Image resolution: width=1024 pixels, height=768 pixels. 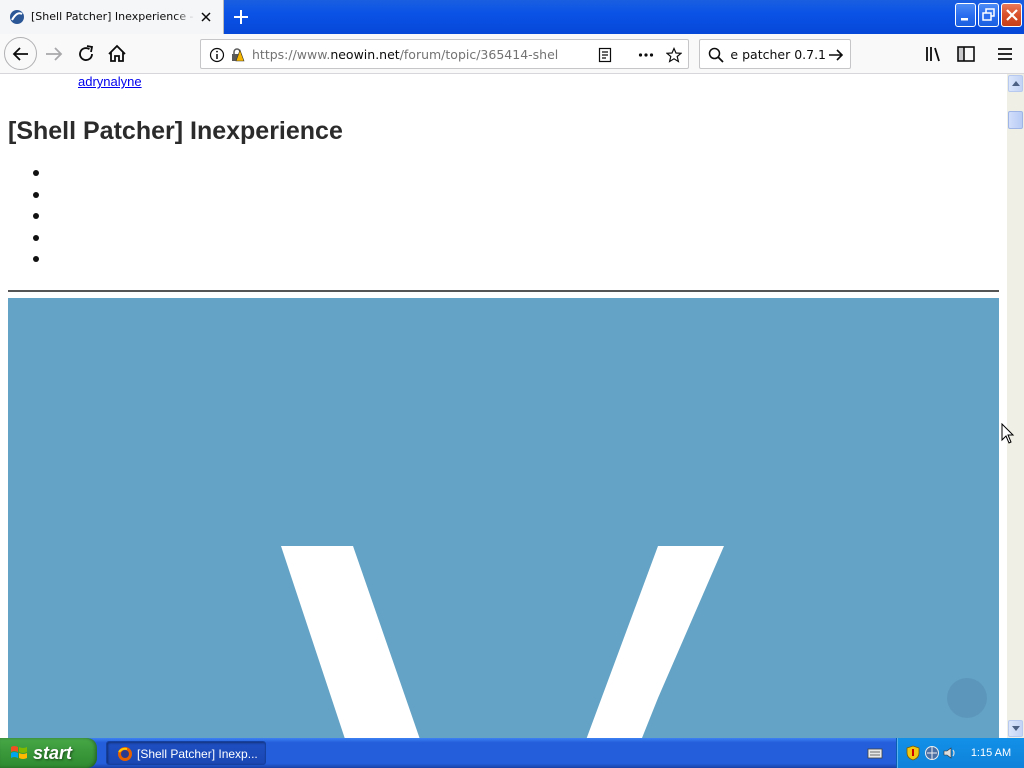 What do you see at coordinates (479, 54) in the screenshot?
I see `url-path: /forum/topic/365414-shell-pa` at bounding box center [479, 54].